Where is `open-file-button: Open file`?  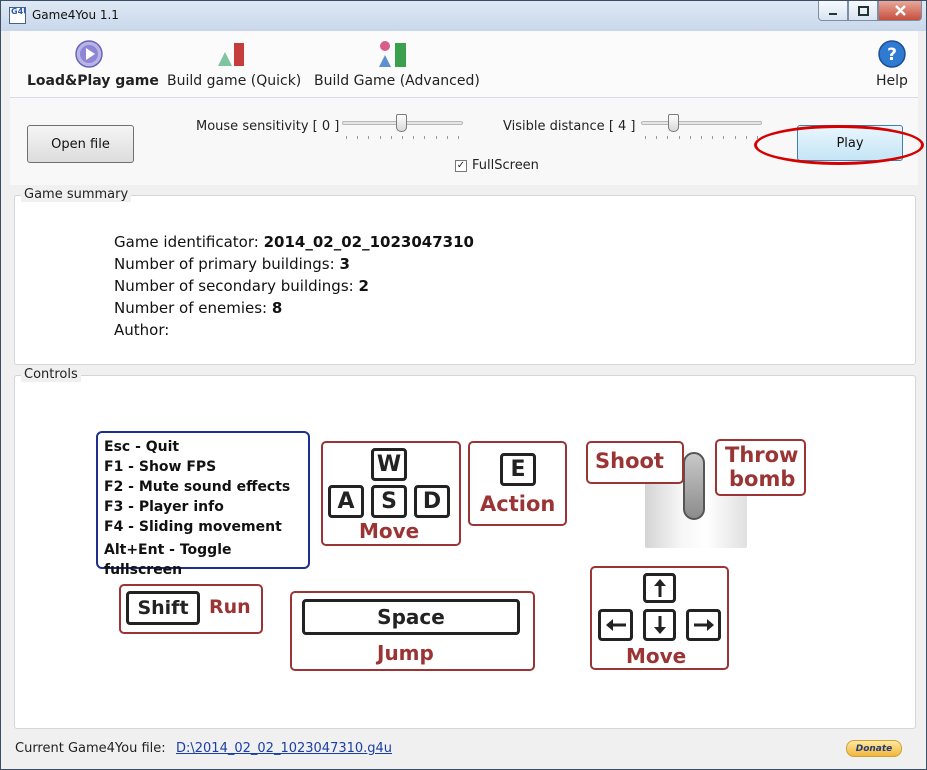 open-file-button: Open file is located at coordinates (80, 144).